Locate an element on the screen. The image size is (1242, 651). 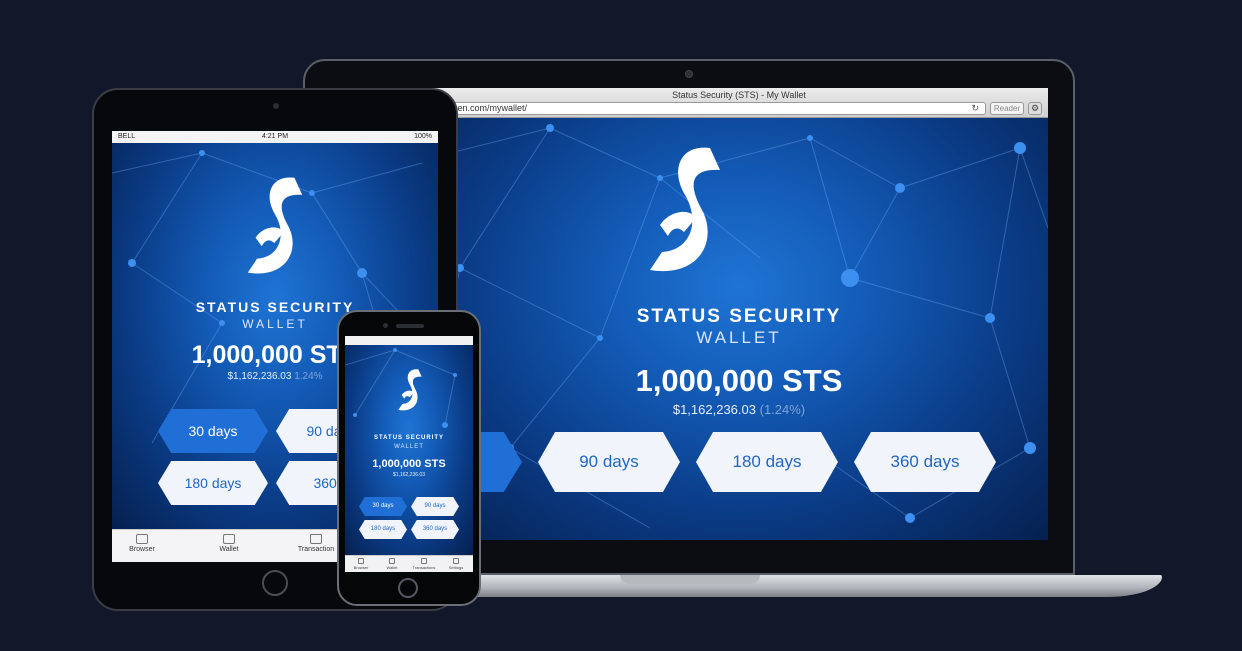
tab-settings: Settings is located at coordinates (456, 564).